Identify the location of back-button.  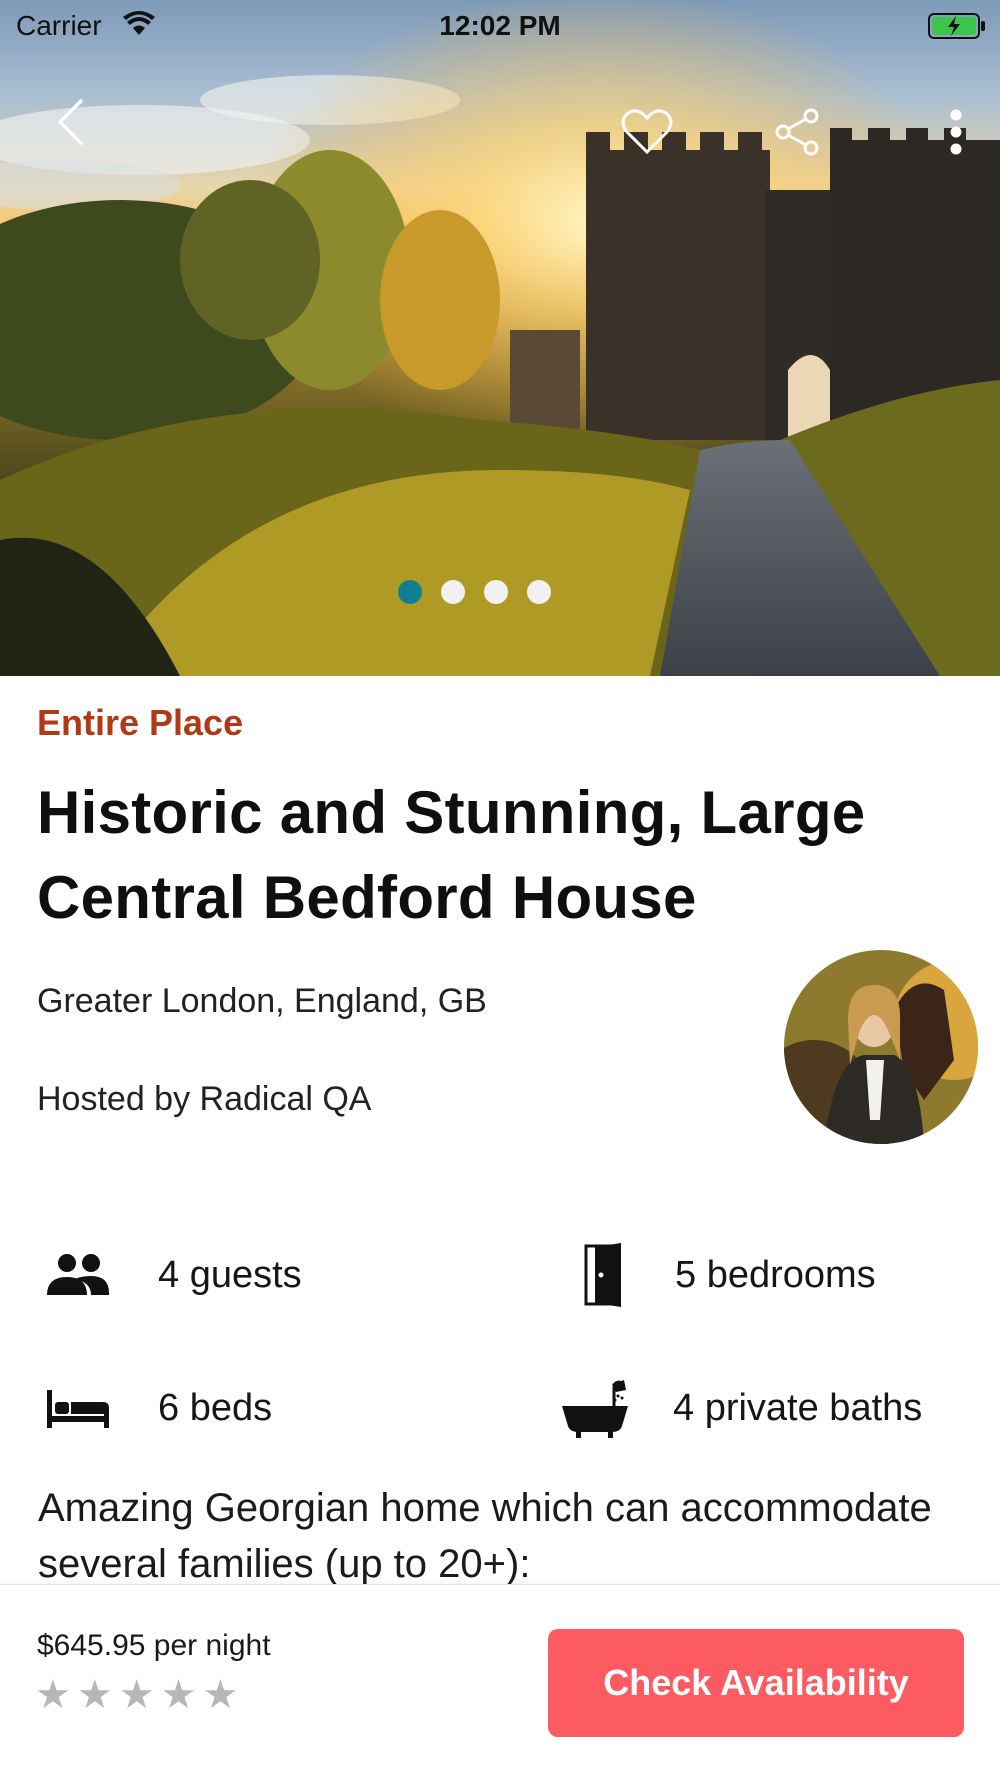
(70, 122).